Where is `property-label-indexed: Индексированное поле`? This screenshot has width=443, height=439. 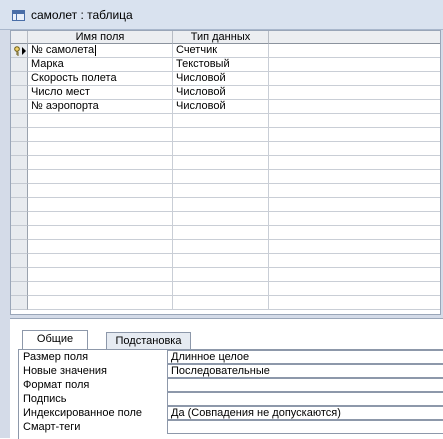
property-label-indexed: Индексированное поле is located at coordinates (82, 413).